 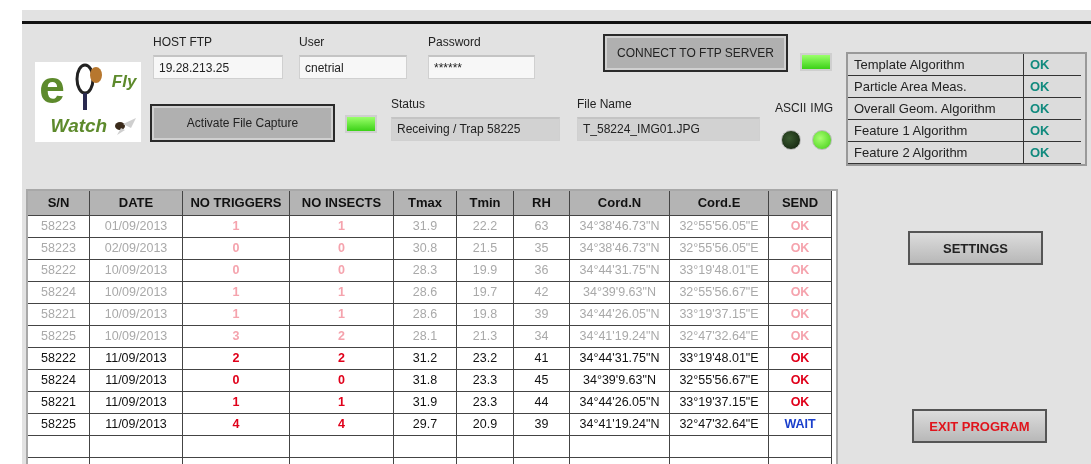 What do you see at coordinates (485, 249) in the screenshot?
I see `table-cell: 21.5` at bounding box center [485, 249].